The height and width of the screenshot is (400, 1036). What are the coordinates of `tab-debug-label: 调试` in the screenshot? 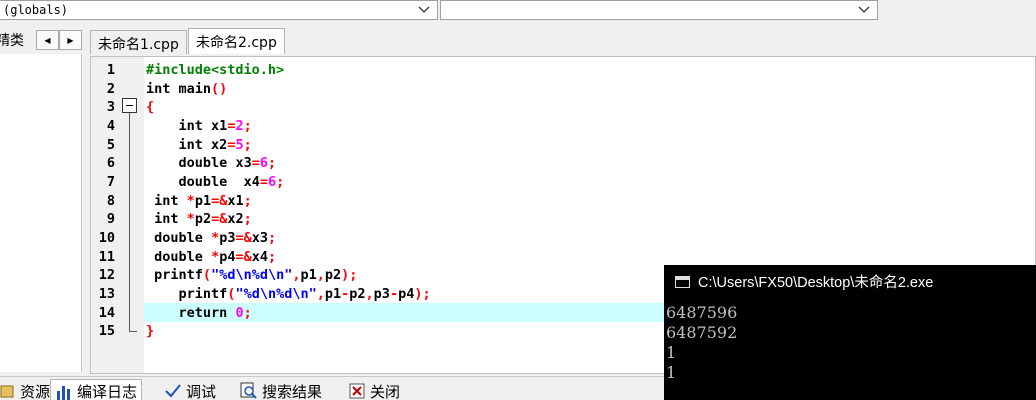 It's located at (201, 391).